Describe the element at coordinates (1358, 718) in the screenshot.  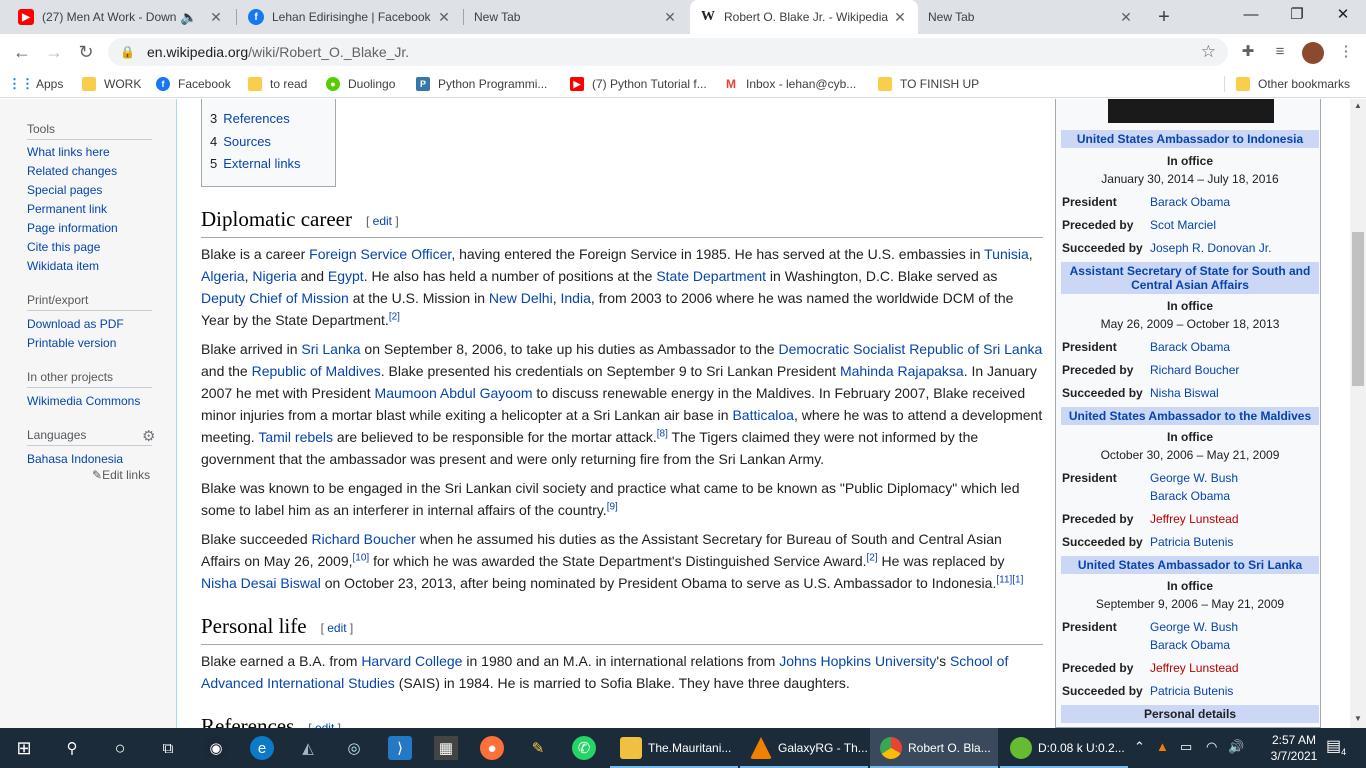
I see `scroll-down-icon: ▼` at that location.